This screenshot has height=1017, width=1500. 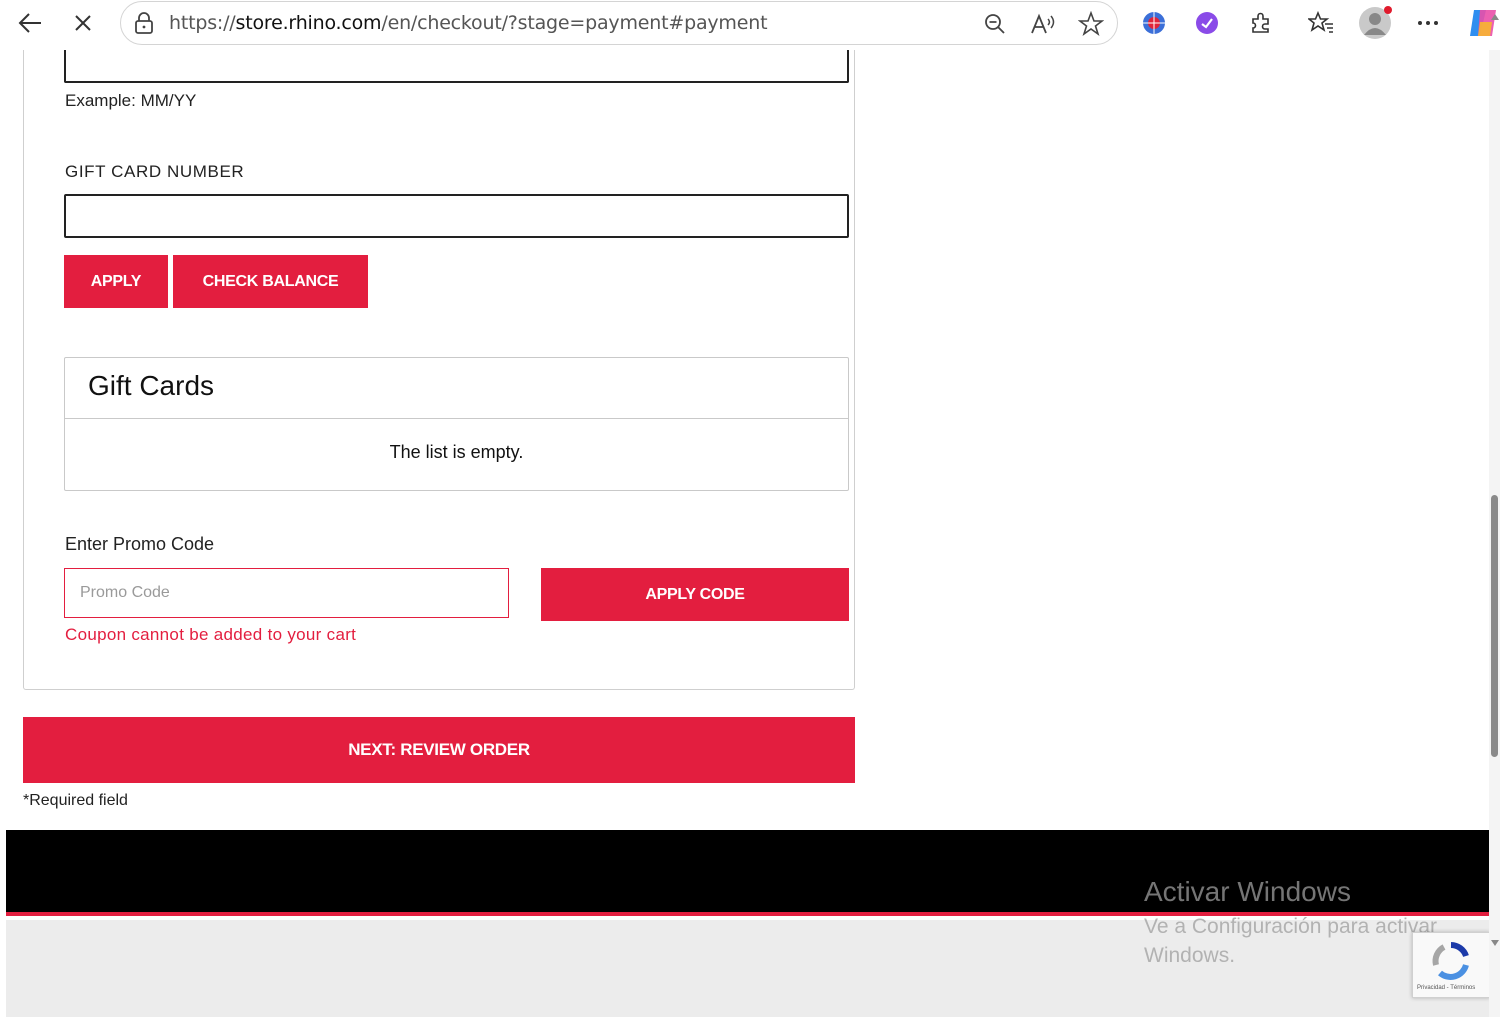 What do you see at coordinates (1247, 891) in the screenshot?
I see `activation-title: Activar Windows` at bounding box center [1247, 891].